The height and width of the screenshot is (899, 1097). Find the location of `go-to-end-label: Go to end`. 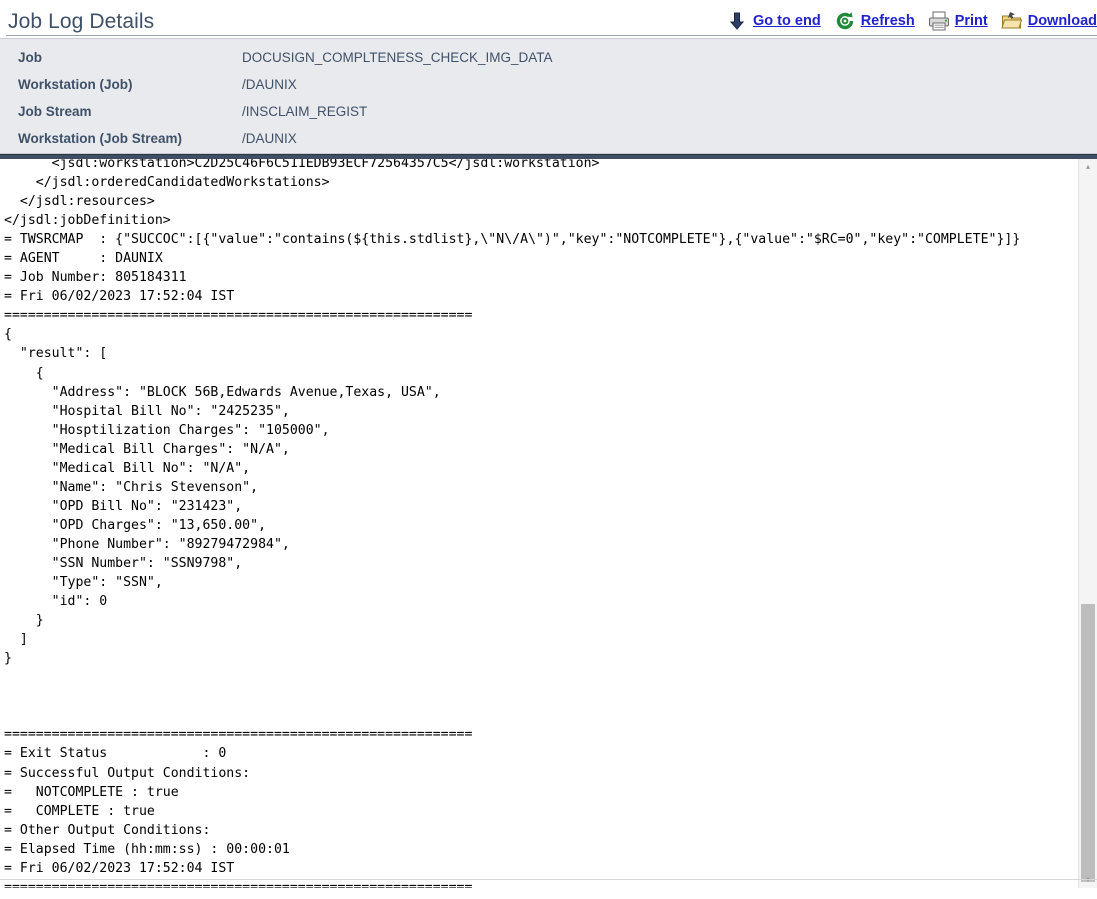

go-to-end-label: Go to end is located at coordinates (787, 21).